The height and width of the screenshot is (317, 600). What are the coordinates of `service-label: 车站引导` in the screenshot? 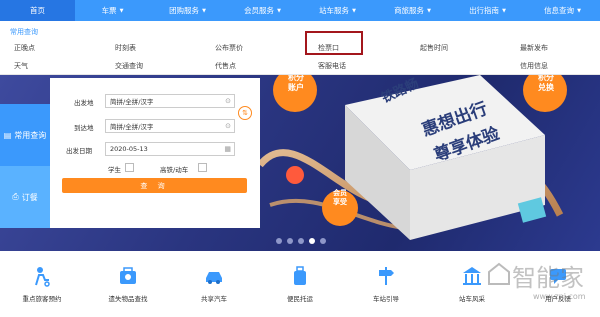 It's located at (386, 299).